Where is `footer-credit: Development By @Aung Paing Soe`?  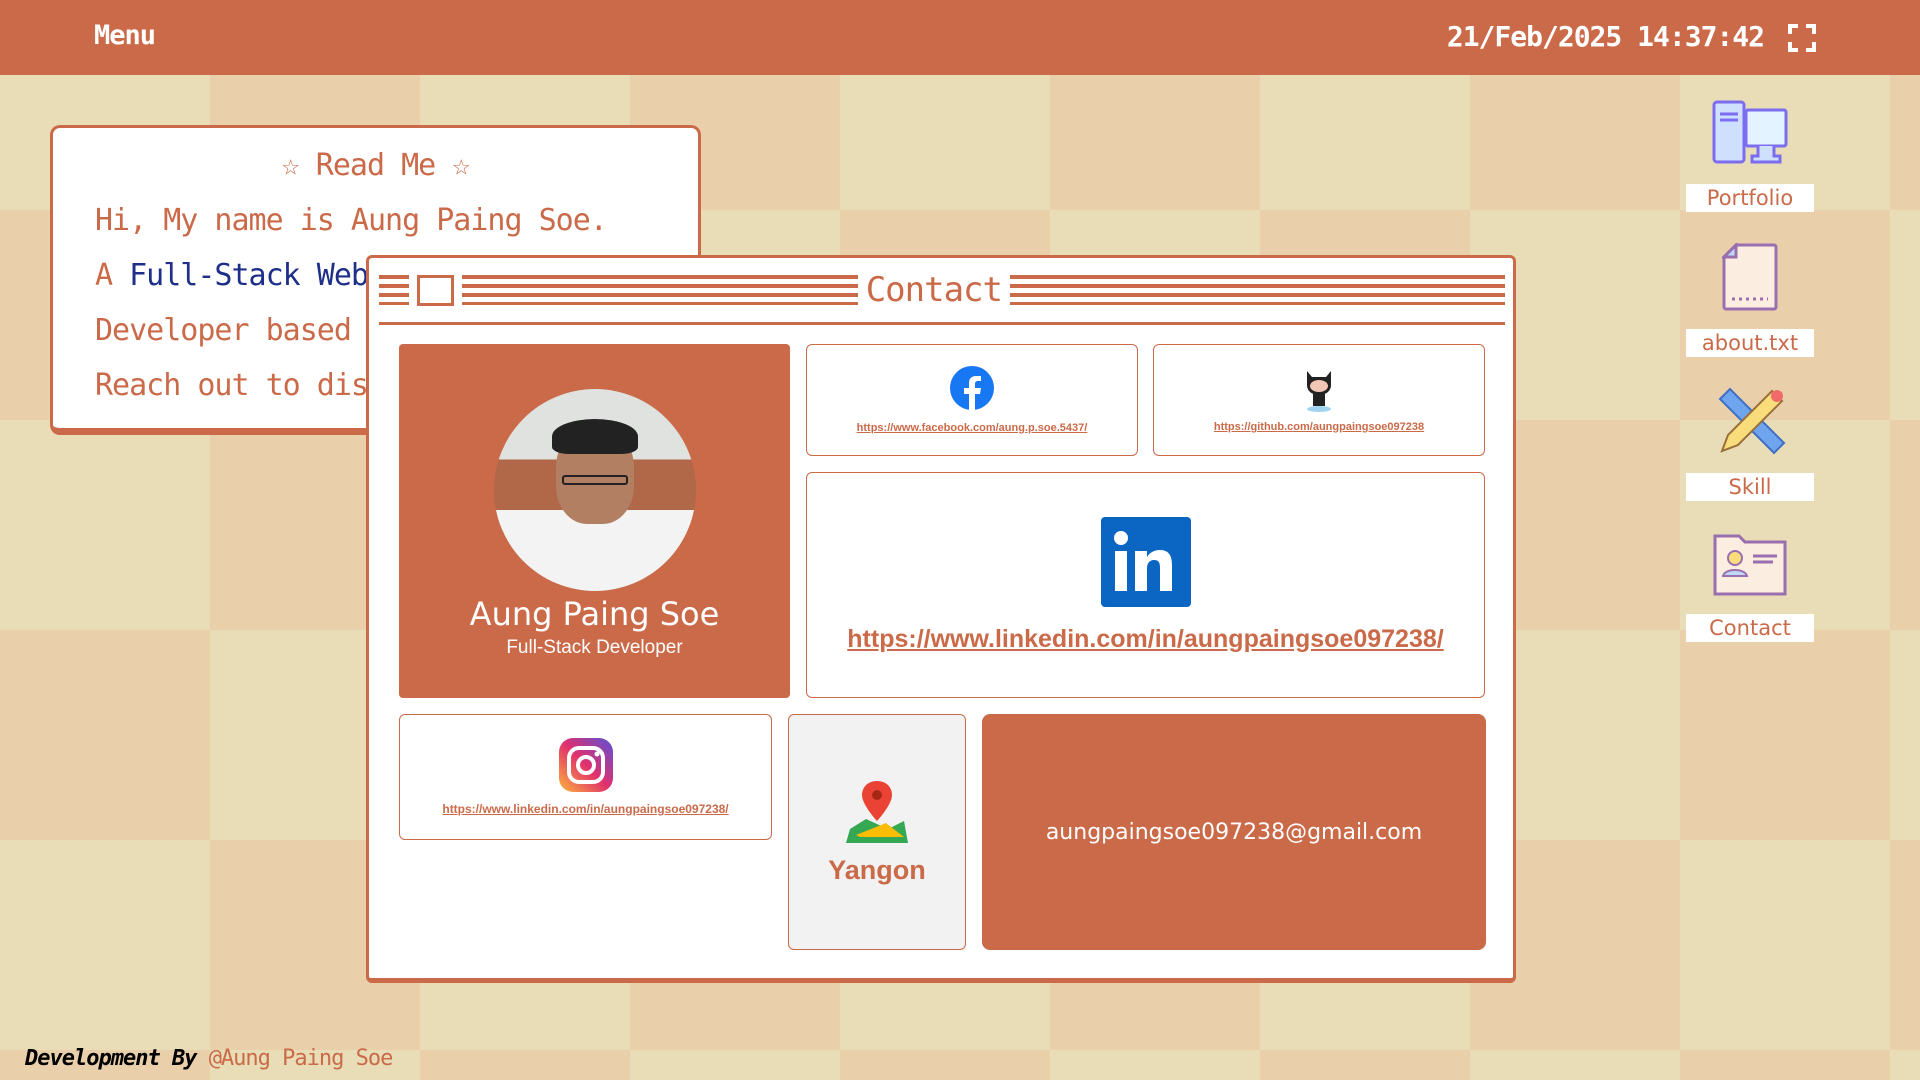 footer-credit: Development By @Aung Paing Soe is located at coordinates (209, 1058).